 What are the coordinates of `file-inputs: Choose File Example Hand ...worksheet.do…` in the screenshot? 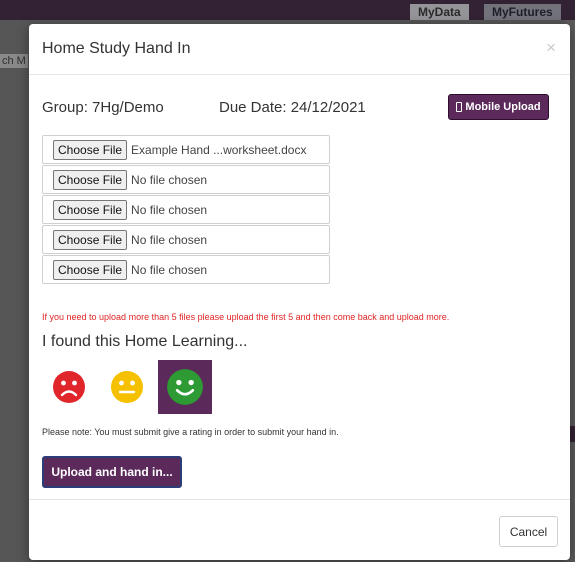 It's located at (186, 210).